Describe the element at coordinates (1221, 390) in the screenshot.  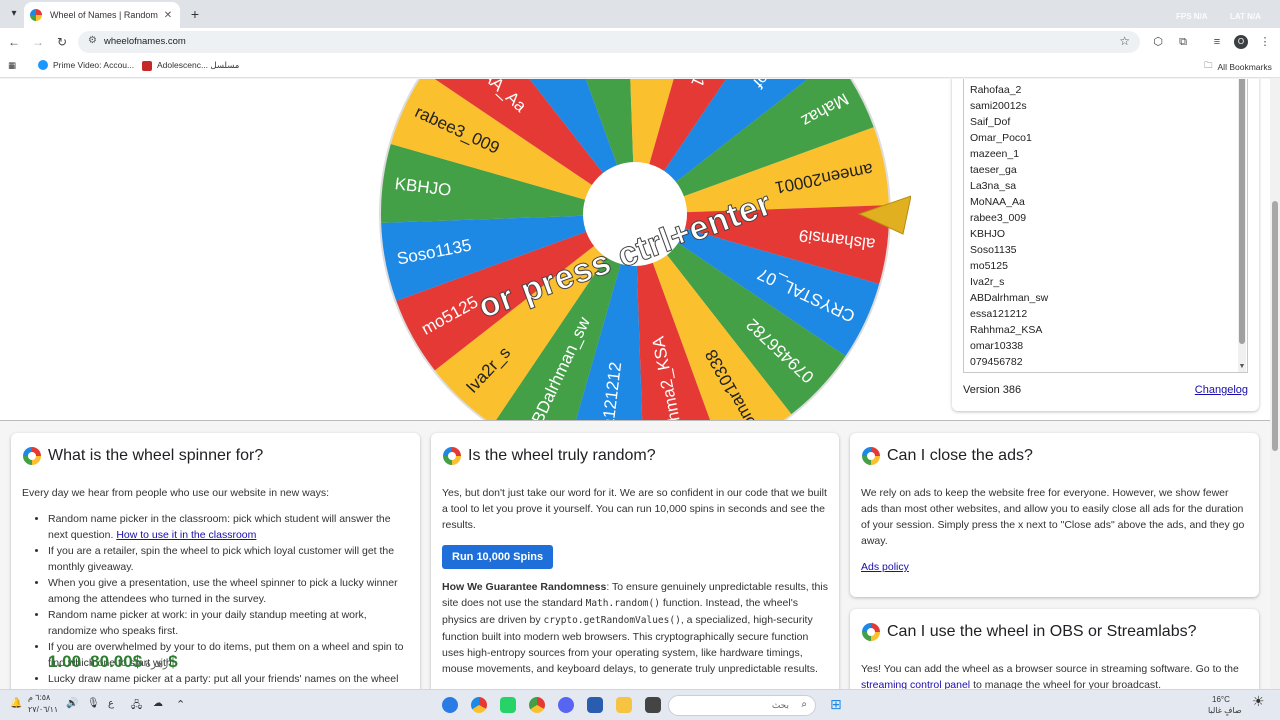
I see `changelog-link: Changelog` at that location.